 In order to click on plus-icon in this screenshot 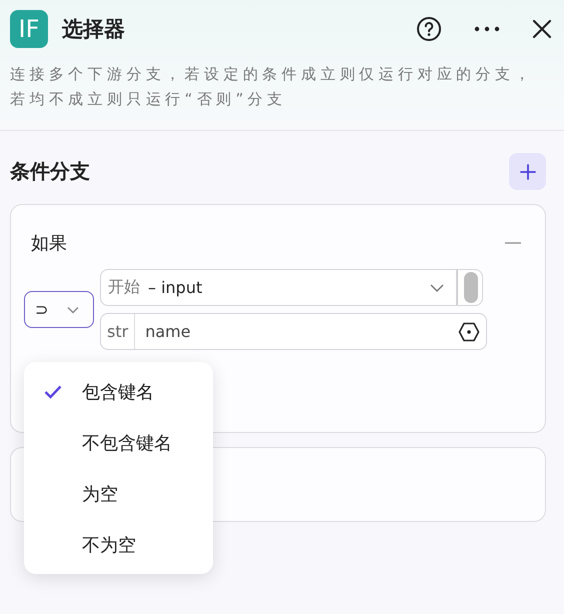, I will do `click(528, 172)`.